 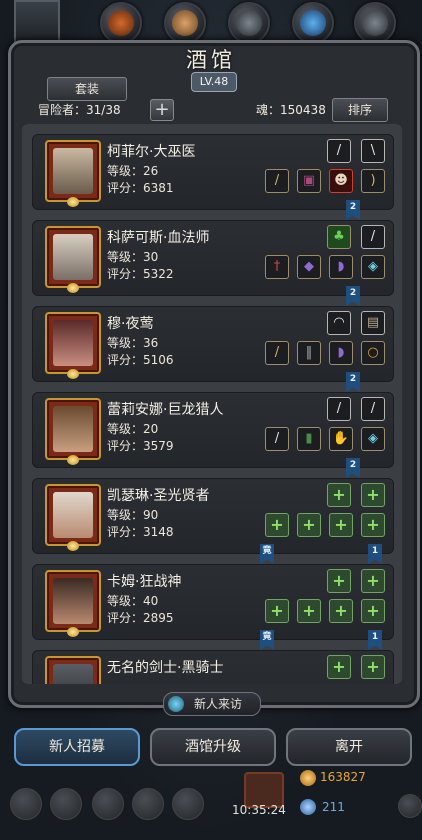 I want to click on add-currency-icon, so click(x=410, y=806).